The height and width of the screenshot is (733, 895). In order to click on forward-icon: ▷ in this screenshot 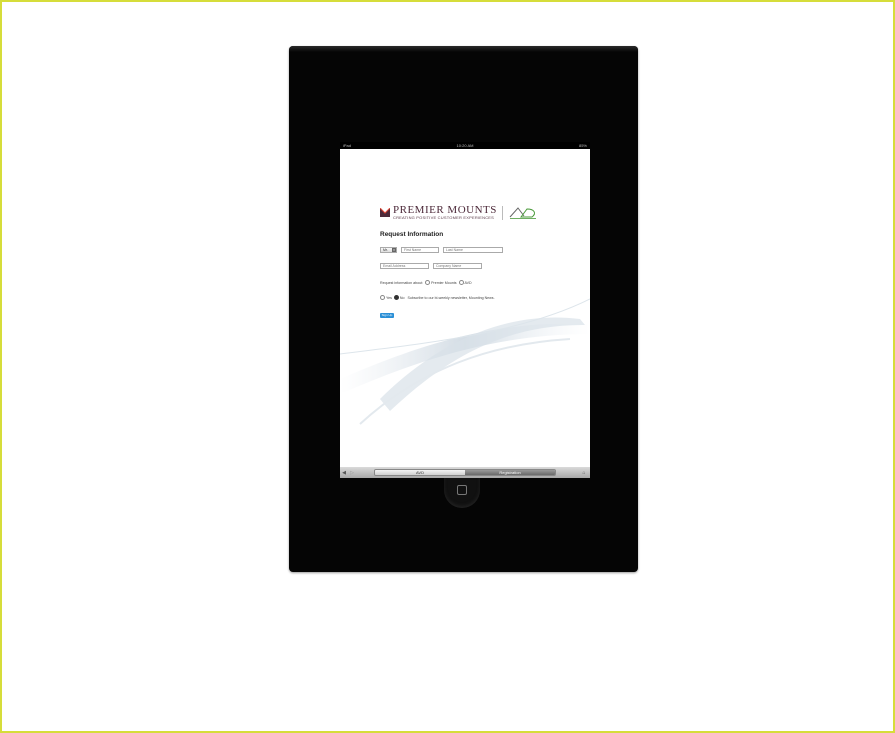, I will do `click(352, 473)`.